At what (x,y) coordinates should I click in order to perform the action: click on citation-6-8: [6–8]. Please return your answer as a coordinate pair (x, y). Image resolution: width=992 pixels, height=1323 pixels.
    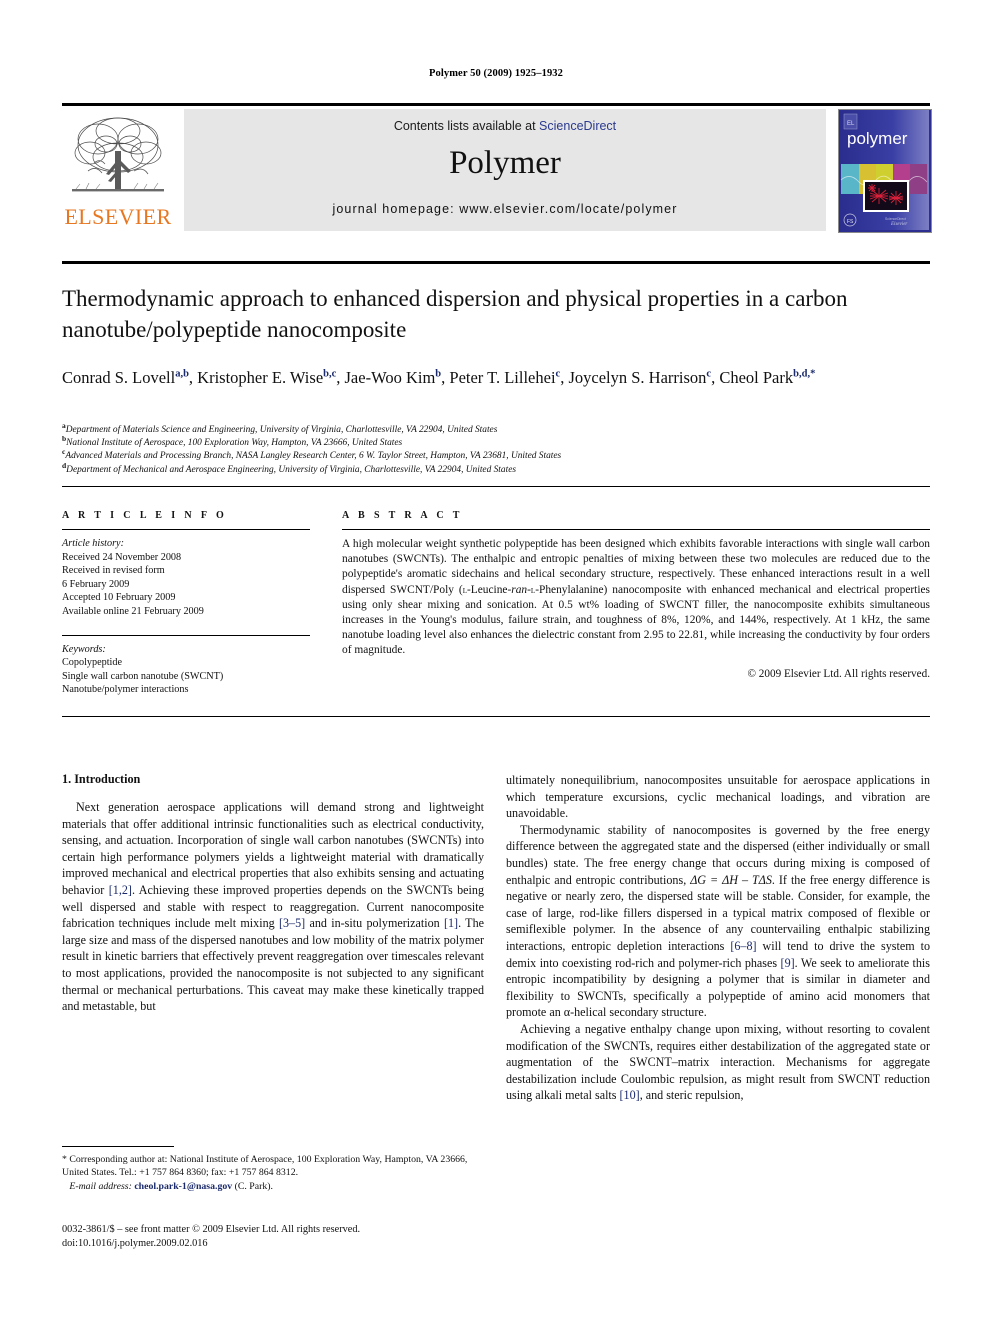
    Looking at the image, I should click on (743, 946).